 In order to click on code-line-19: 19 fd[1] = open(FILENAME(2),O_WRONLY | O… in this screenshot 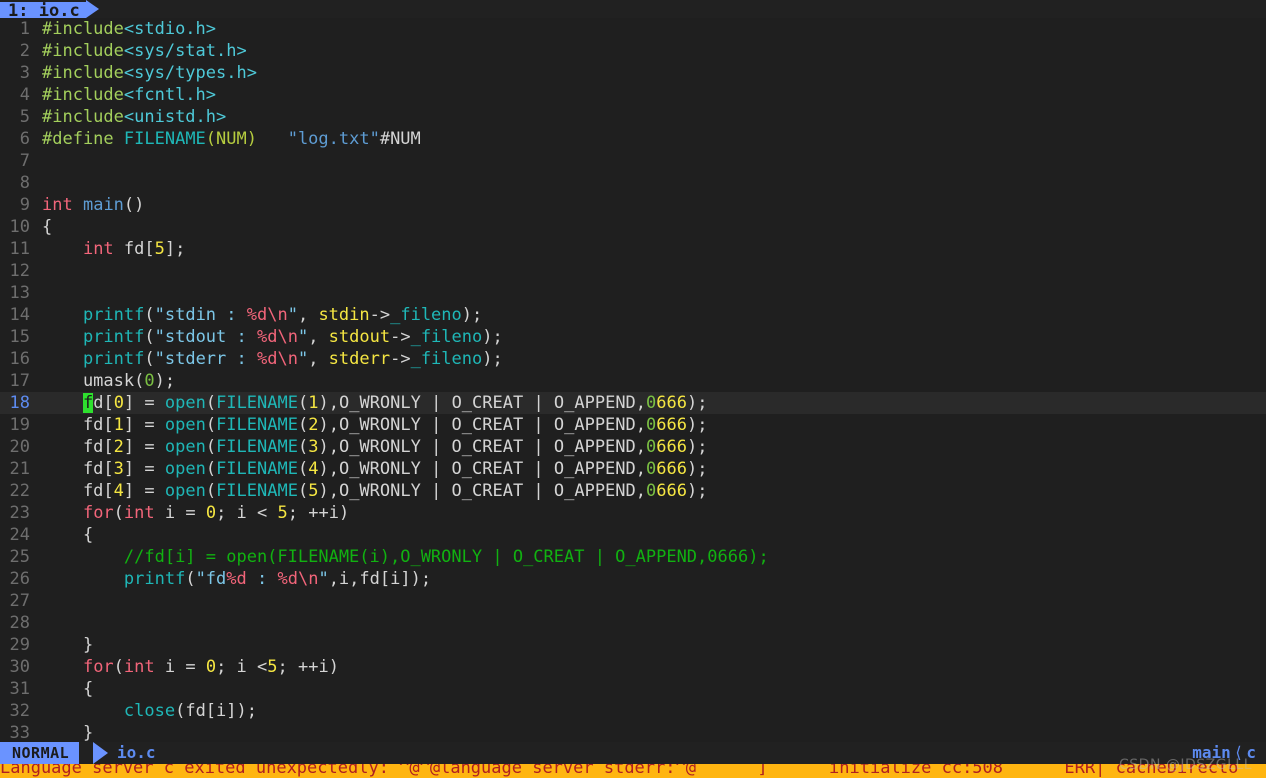, I will do `click(633, 425)`.